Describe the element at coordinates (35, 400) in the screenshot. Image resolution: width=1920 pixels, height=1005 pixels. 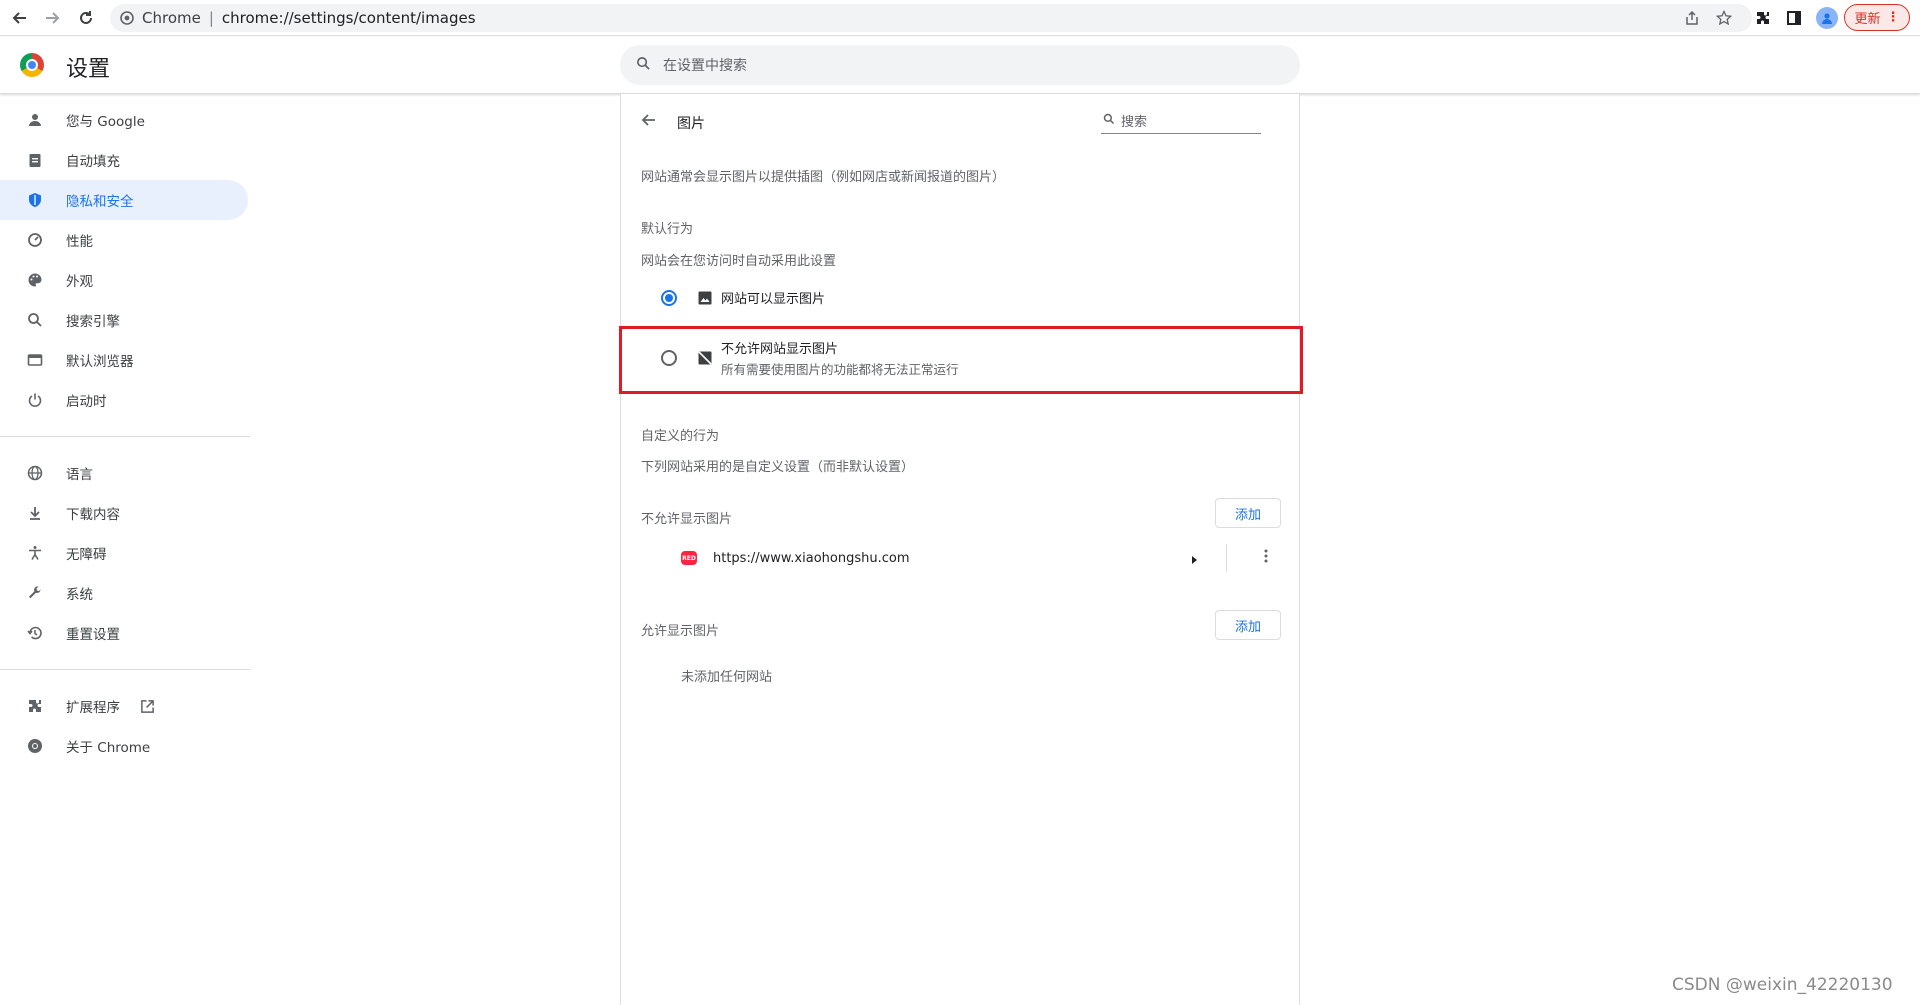
I see `power-icon` at that location.